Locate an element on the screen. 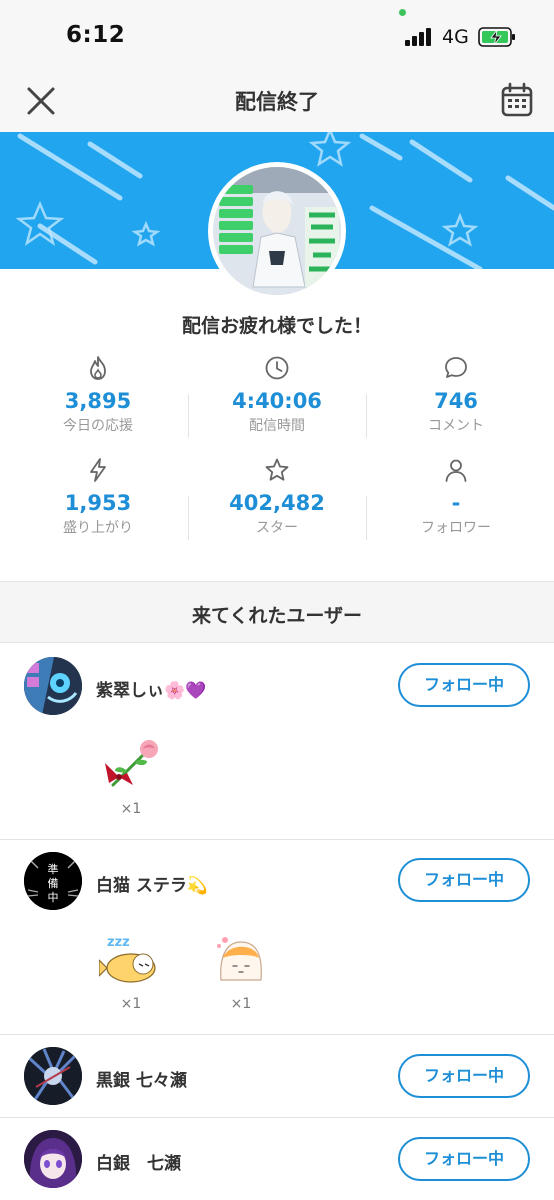 The width and height of the screenshot is (554, 1200). nav-header: 配信終了 is located at coordinates (277, 102).